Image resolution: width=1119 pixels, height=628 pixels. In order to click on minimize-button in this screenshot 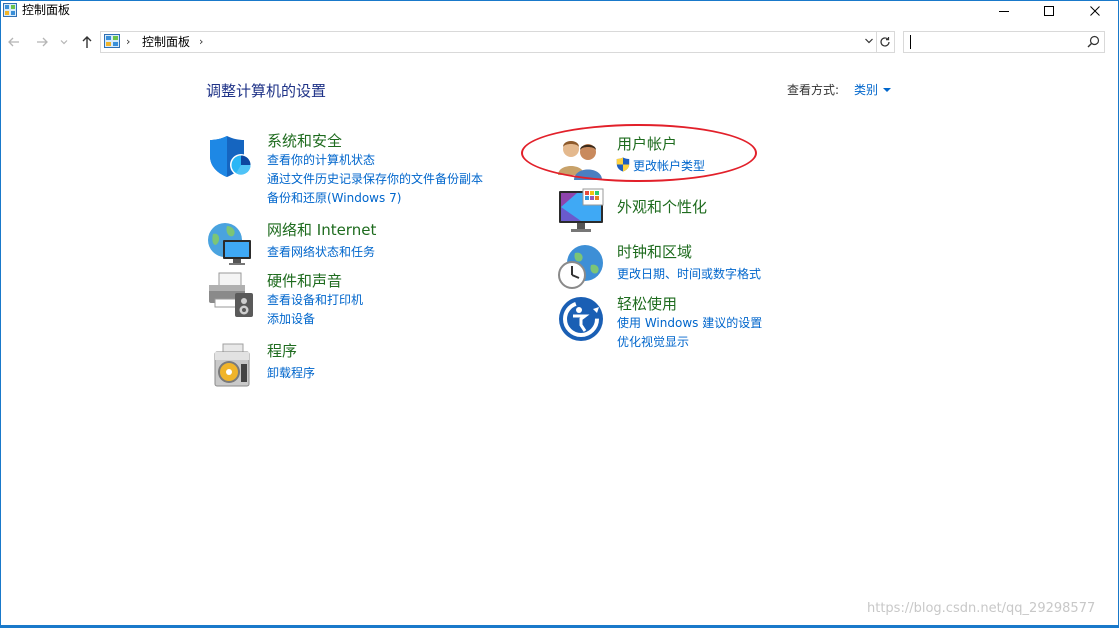, I will do `click(1004, 11)`.